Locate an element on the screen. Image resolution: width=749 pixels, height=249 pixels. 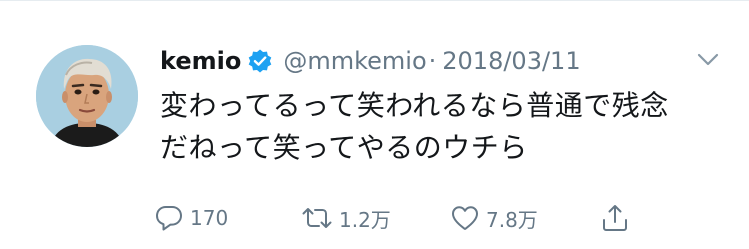
share-button is located at coordinates (615, 218).